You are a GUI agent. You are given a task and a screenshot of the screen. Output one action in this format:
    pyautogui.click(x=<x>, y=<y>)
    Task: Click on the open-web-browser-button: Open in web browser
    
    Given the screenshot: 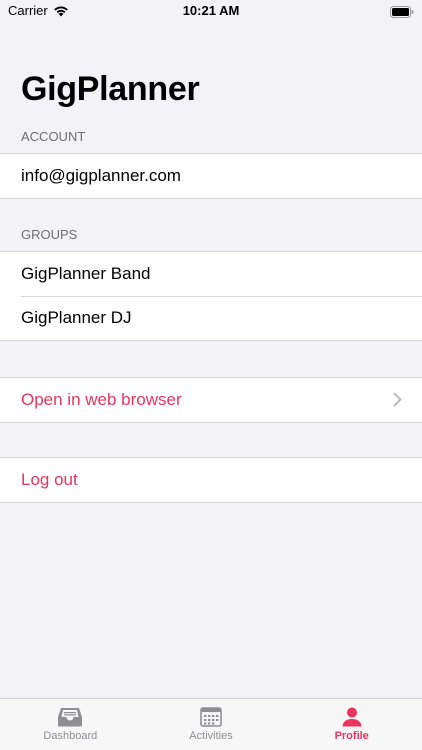 What is the action you would take?
    pyautogui.click(x=211, y=400)
    